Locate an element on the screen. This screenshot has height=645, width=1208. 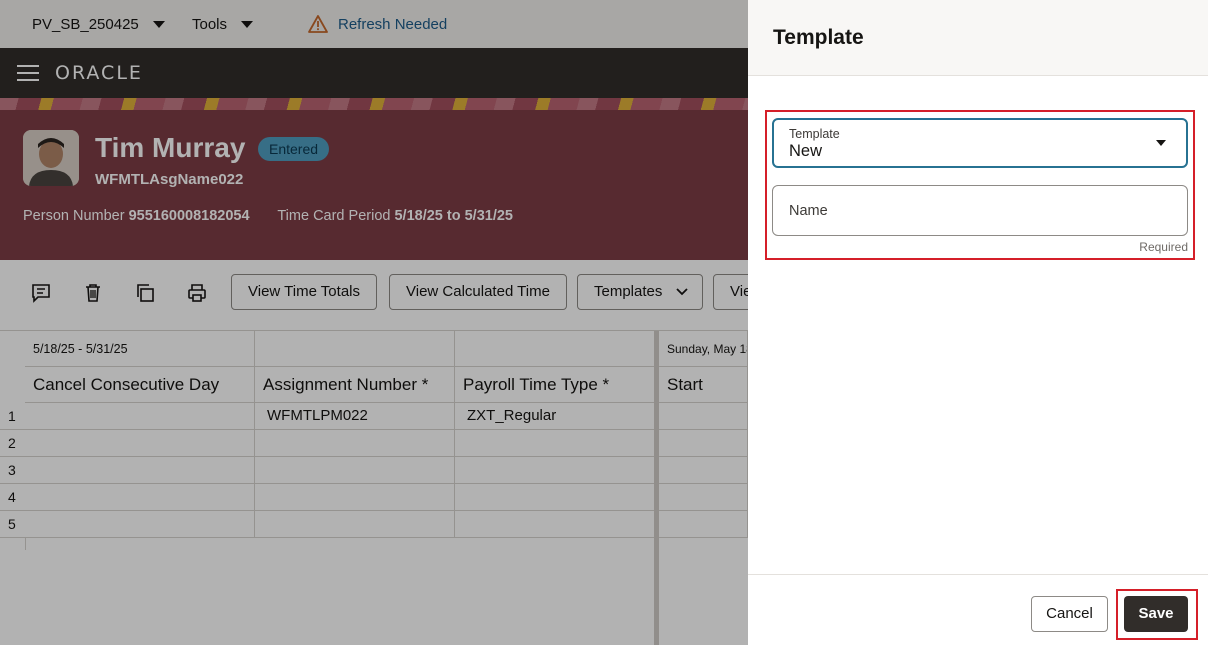
name-field-label: Name is located at coordinates (808, 211).